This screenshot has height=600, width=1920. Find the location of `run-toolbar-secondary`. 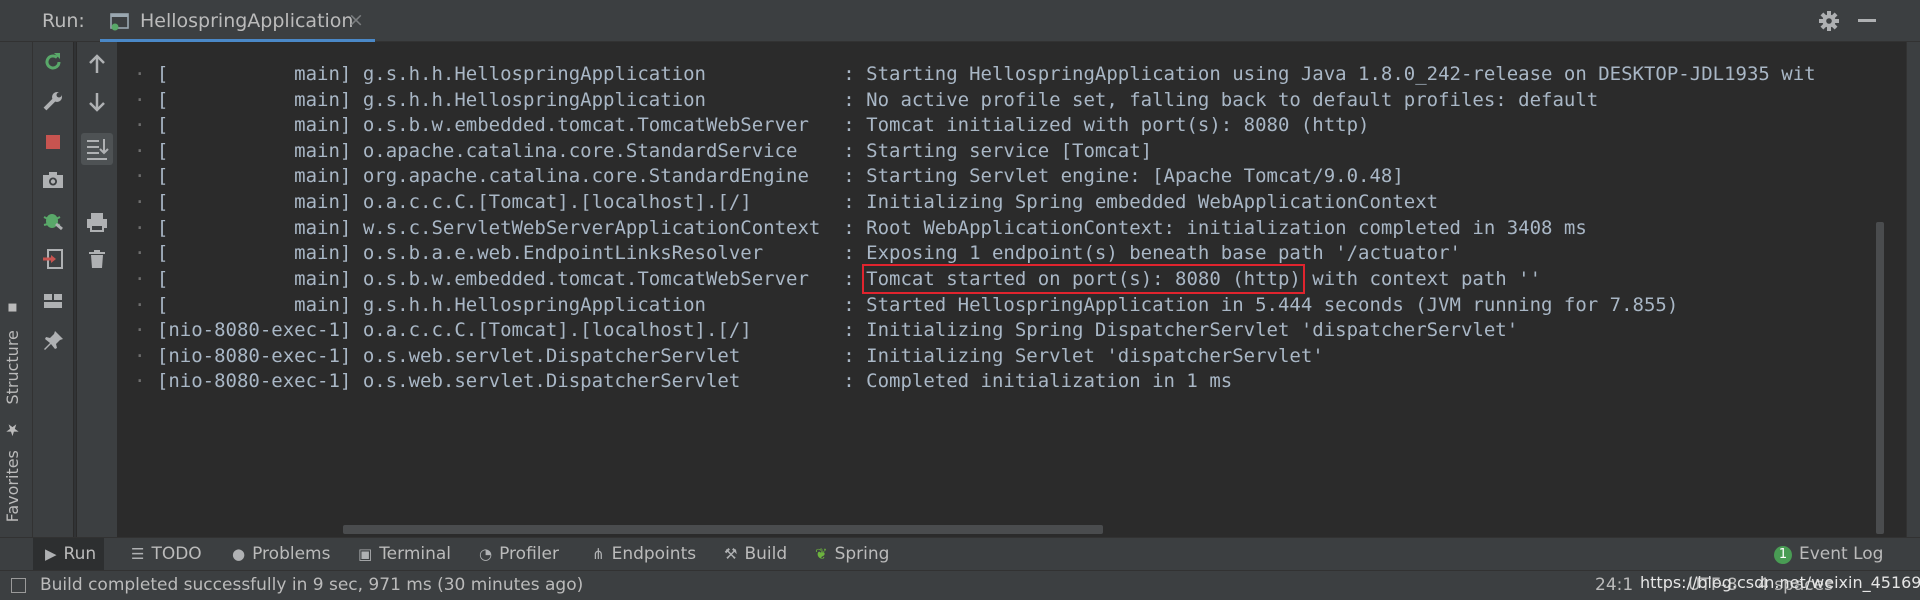

run-toolbar-secondary is located at coordinates (97, 289).